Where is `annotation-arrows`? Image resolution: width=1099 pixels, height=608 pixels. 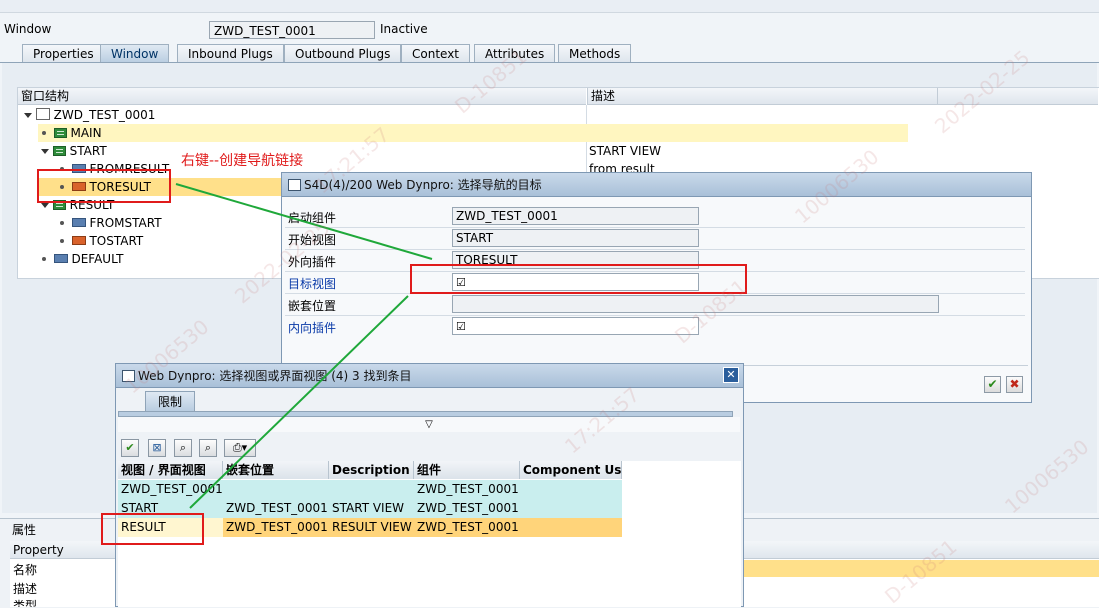 annotation-arrows is located at coordinates (304, 346).